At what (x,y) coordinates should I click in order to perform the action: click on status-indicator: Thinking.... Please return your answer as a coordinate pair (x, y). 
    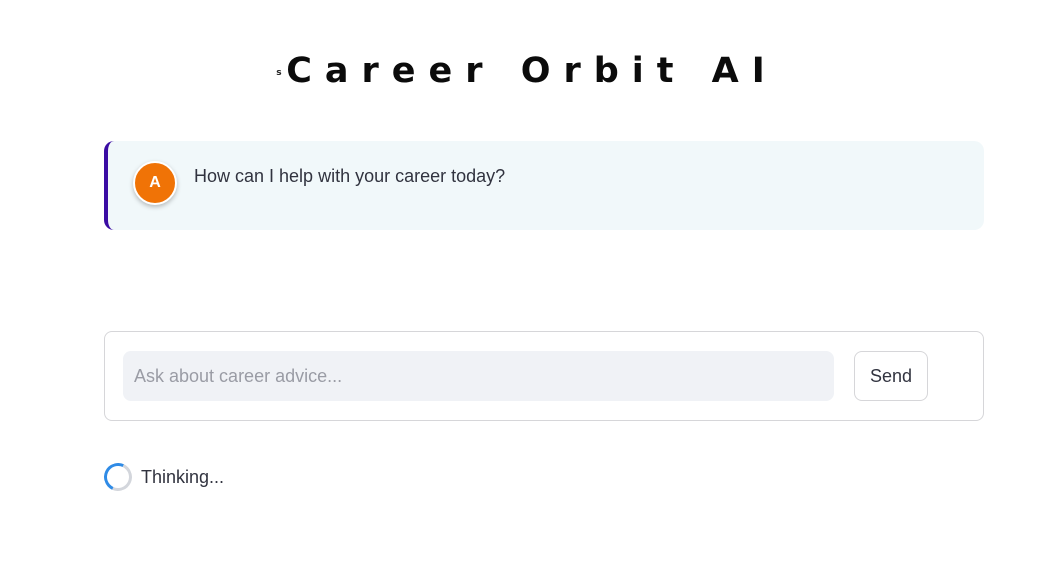
    Looking at the image, I should click on (162, 477).